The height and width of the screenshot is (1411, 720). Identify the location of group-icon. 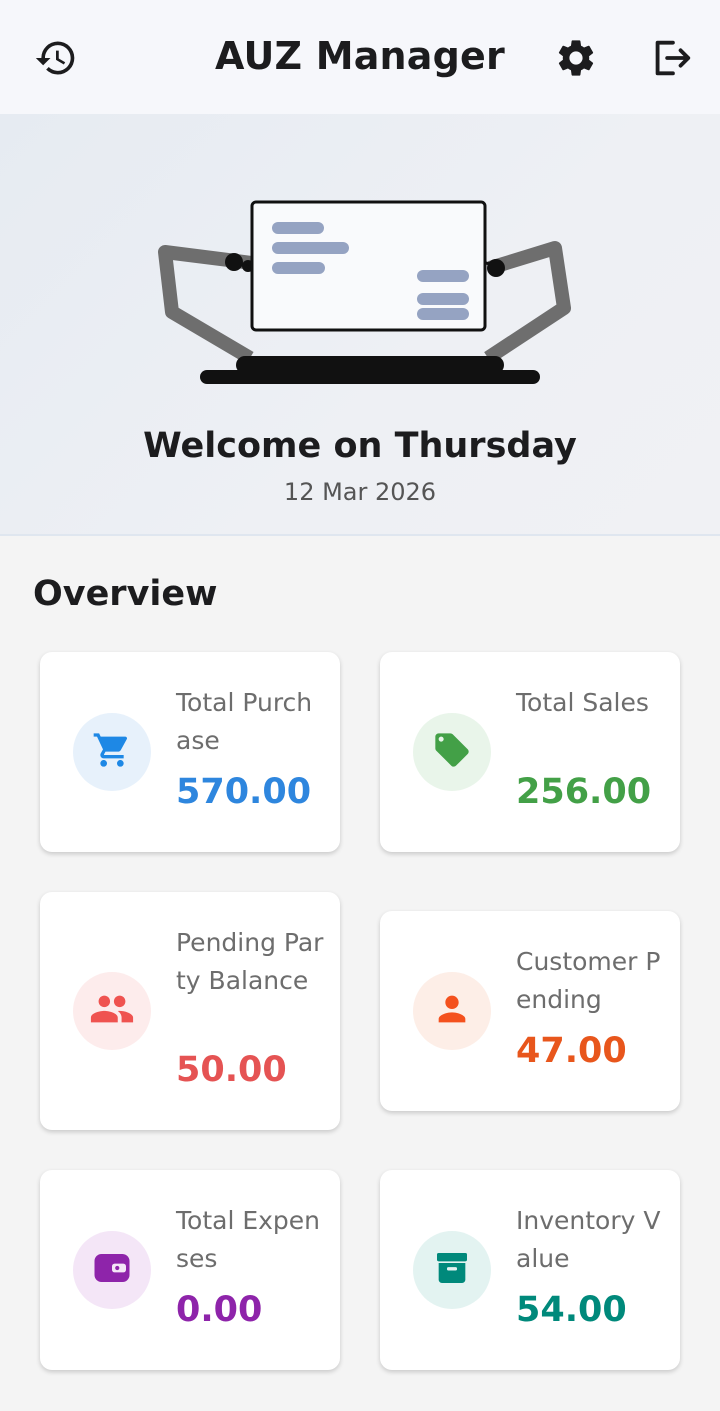
(112, 1011).